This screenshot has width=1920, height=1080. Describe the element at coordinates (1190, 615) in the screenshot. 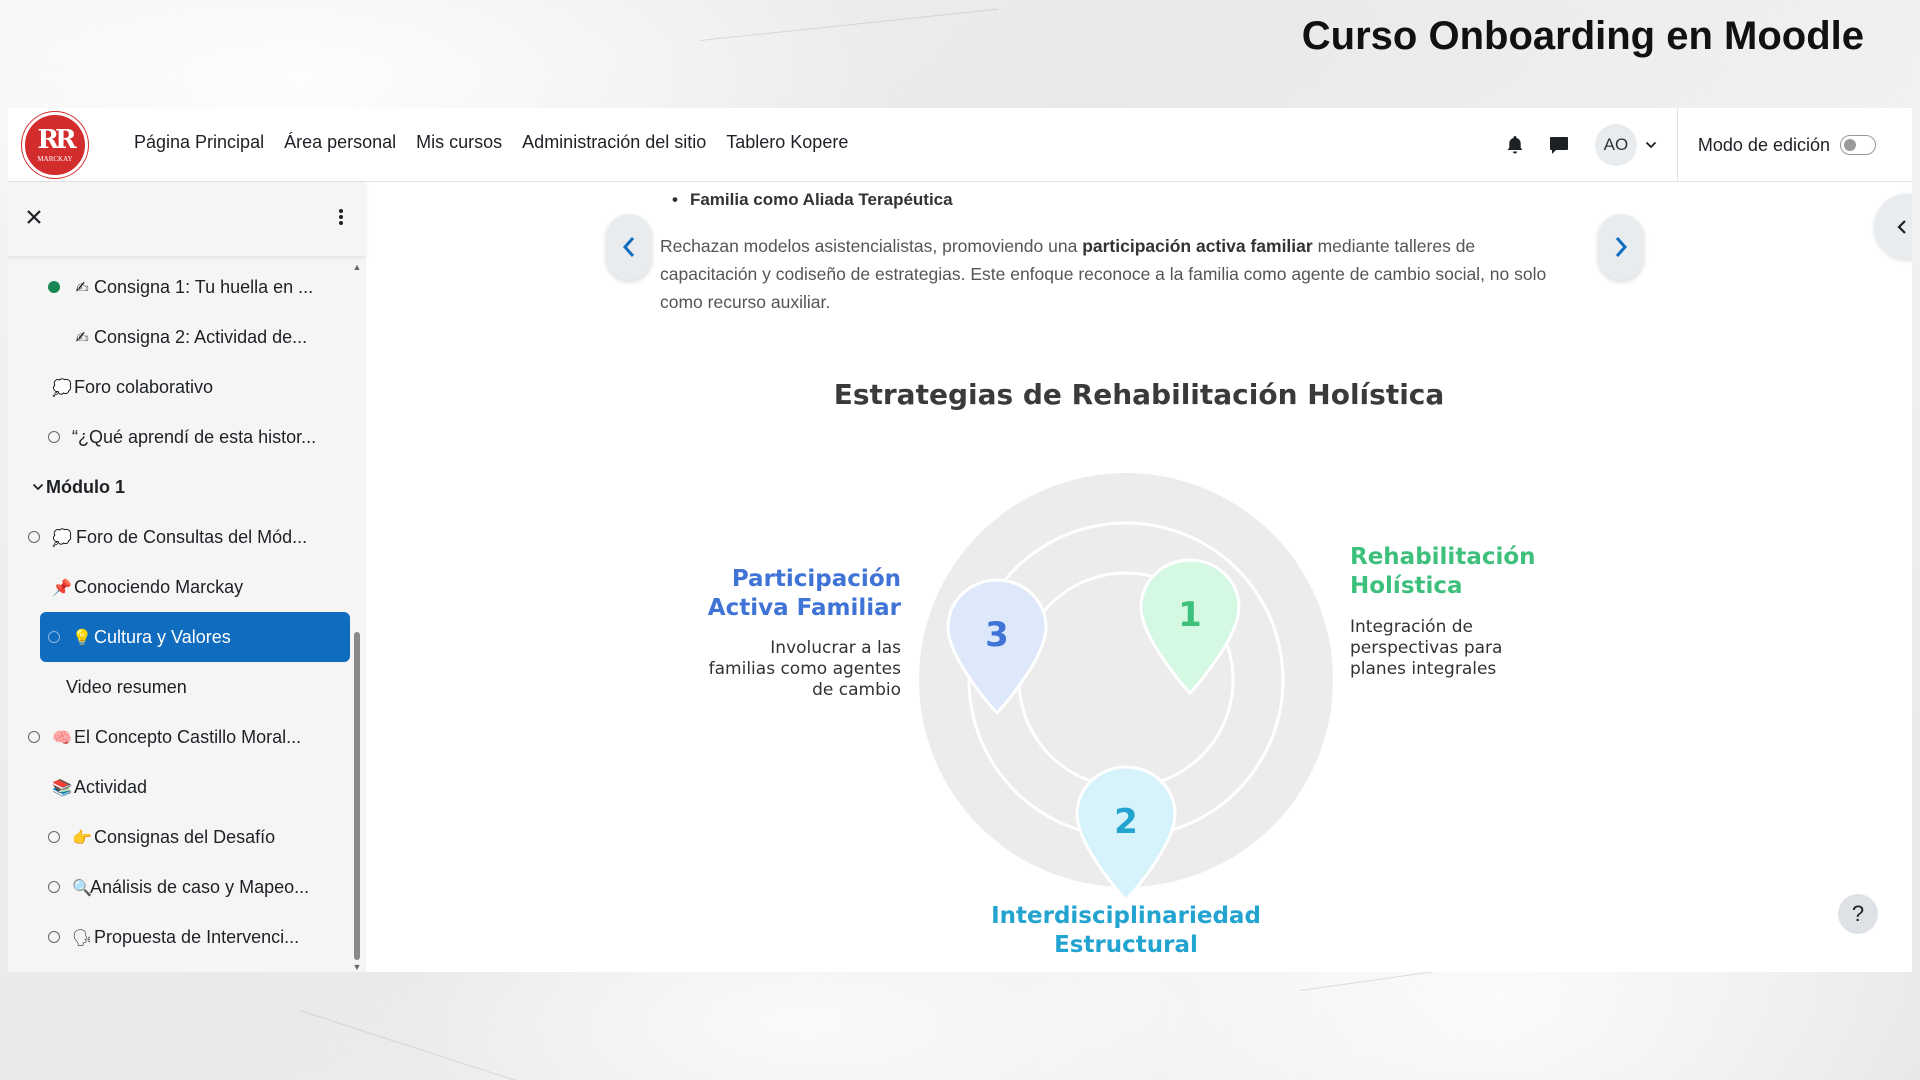

I see `pin-1-number: 1` at that location.